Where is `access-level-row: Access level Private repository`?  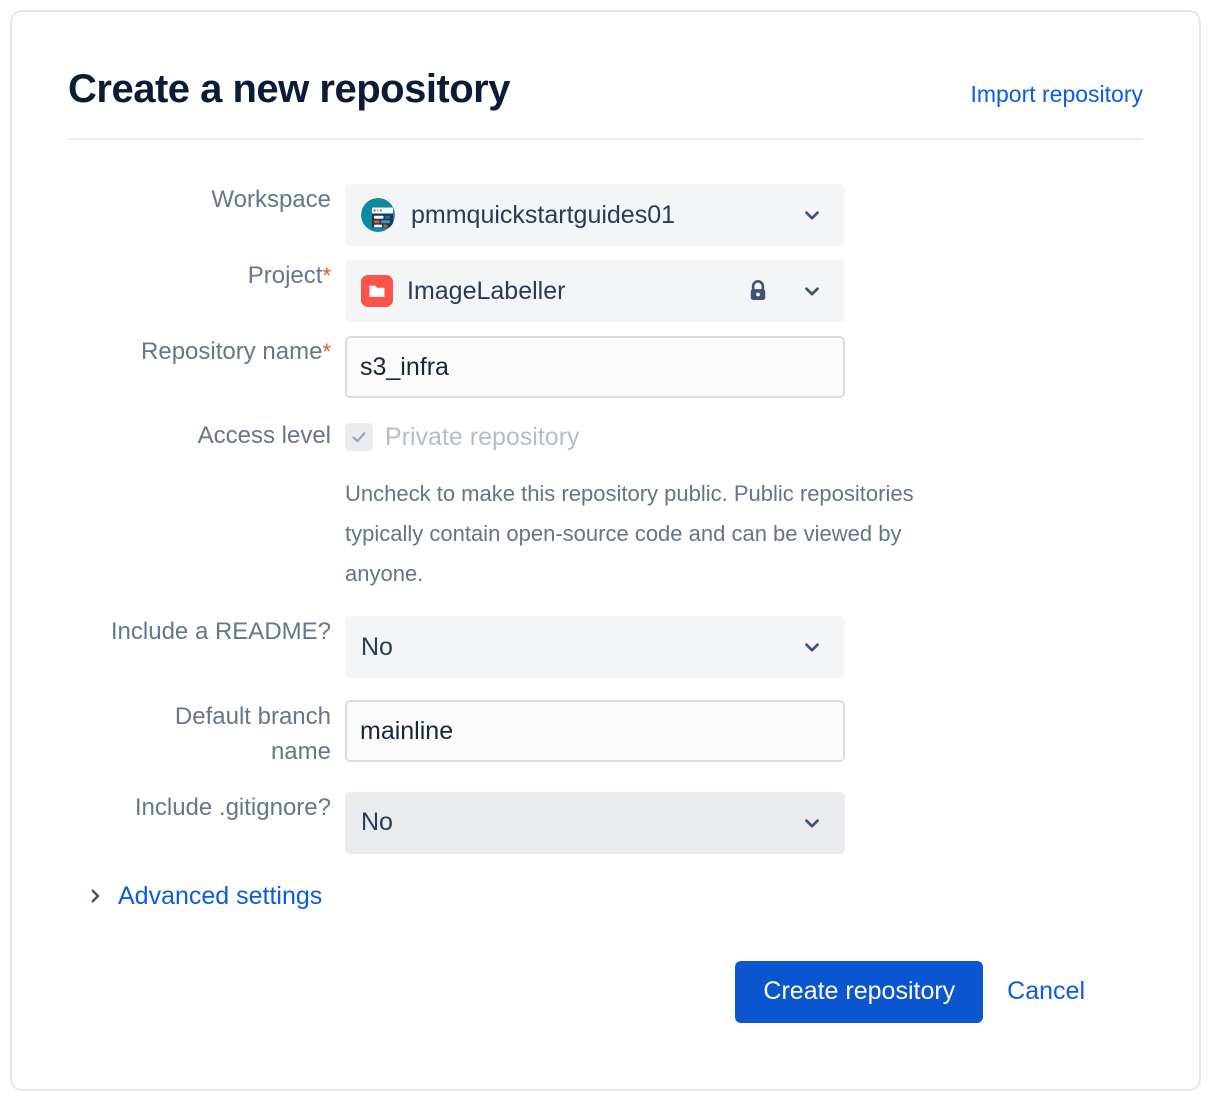 access-level-row: Access level Private repository is located at coordinates (605, 437).